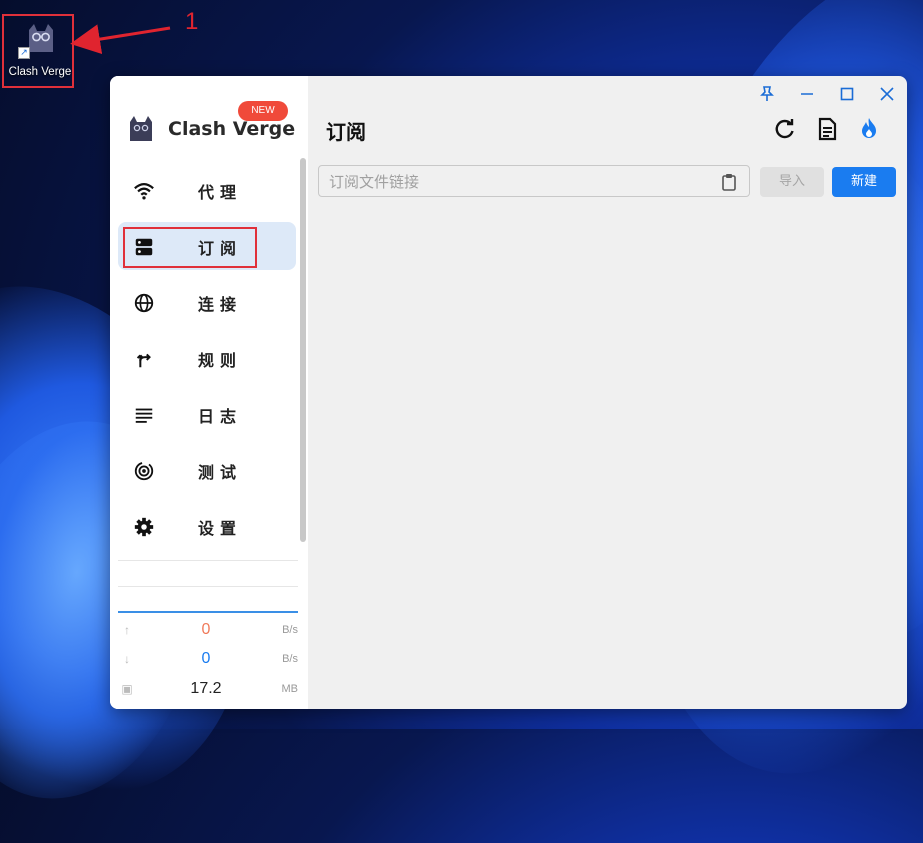 The width and height of the screenshot is (923, 843). Describe the element at coordinates (290, 659) in the screenshot. I see `download-unit: B/s` at that location.